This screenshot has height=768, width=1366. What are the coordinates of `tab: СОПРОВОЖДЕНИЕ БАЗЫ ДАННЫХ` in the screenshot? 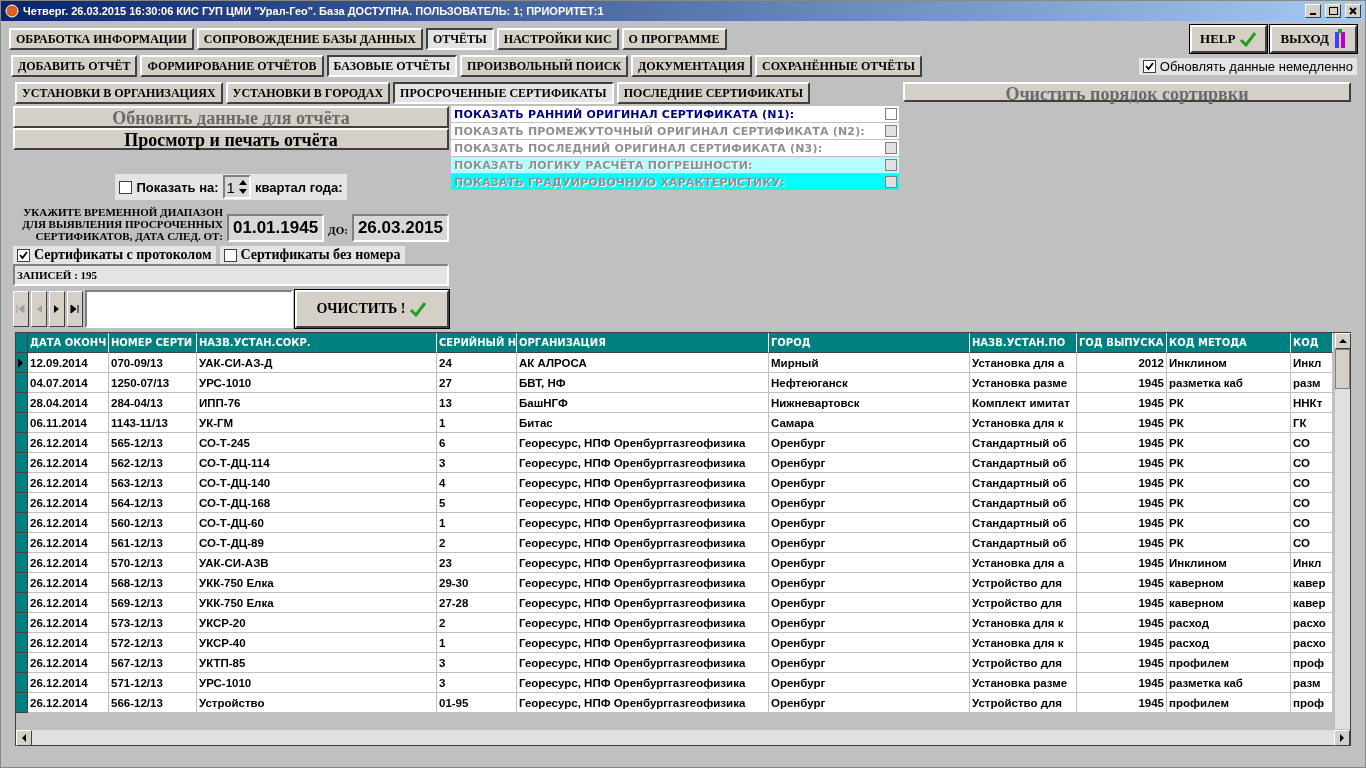 It's located at (309, 39).